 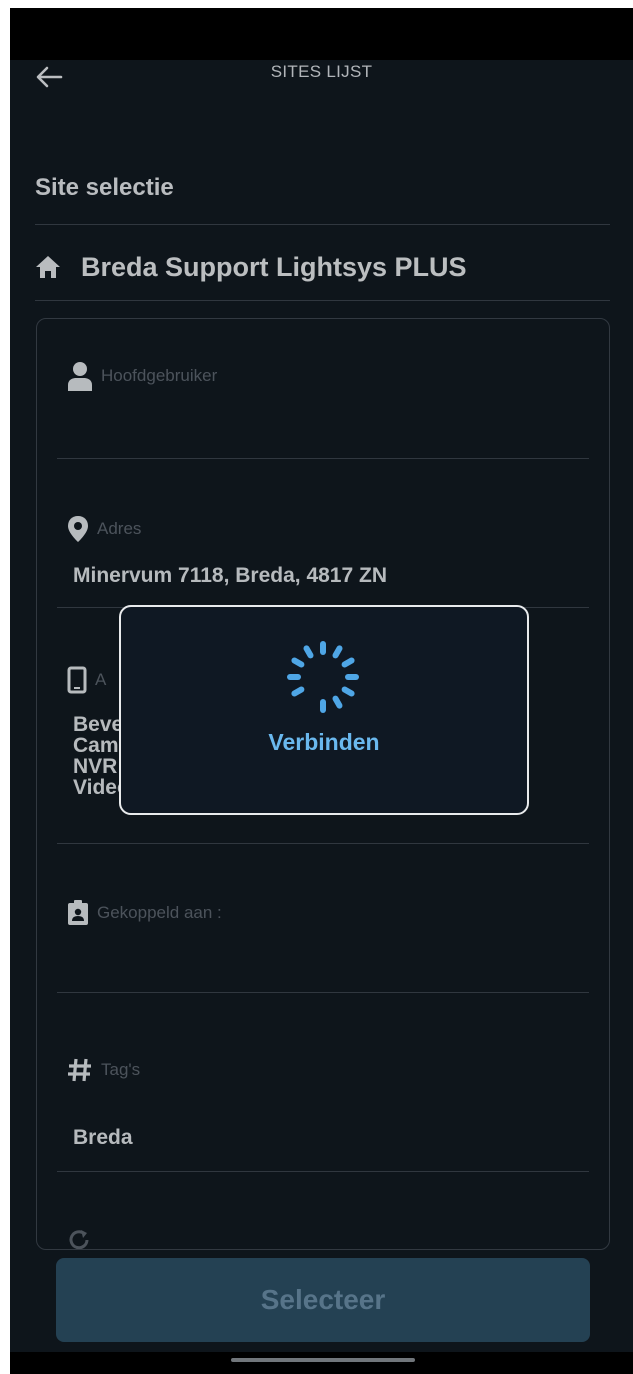 I want to click on loading-text: Verbinden, so click(x=324, y=742).